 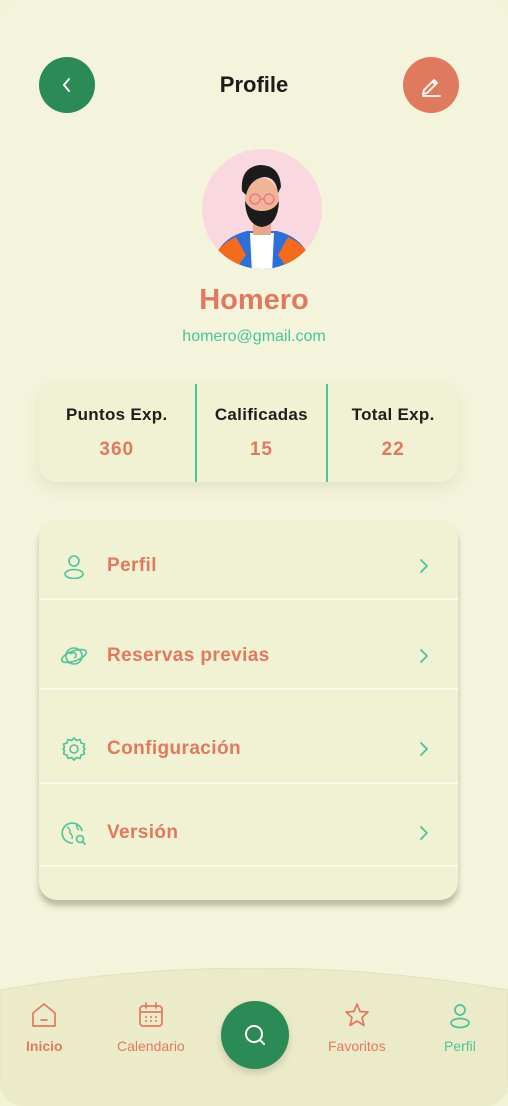 What do you see at coordinates (74, 656) in the screenshot?
I see `planet-icon` at bounding box center [74, 656].